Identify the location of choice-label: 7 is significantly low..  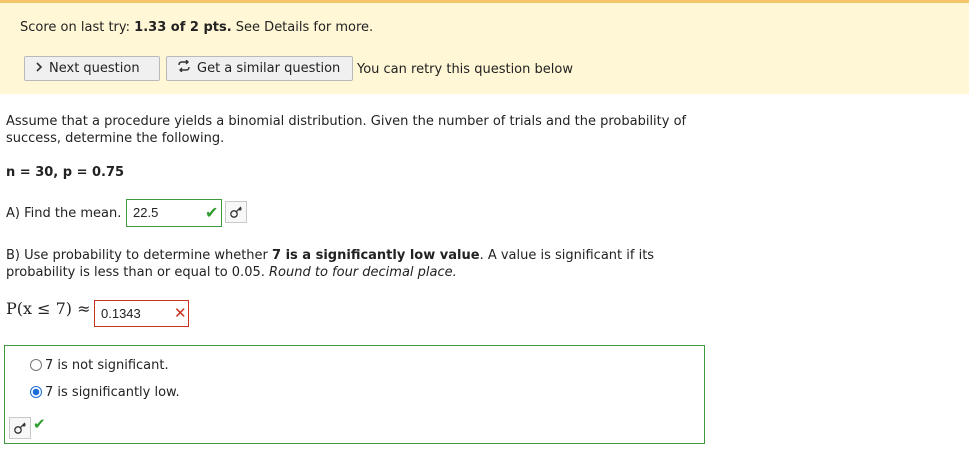
(112, 392).